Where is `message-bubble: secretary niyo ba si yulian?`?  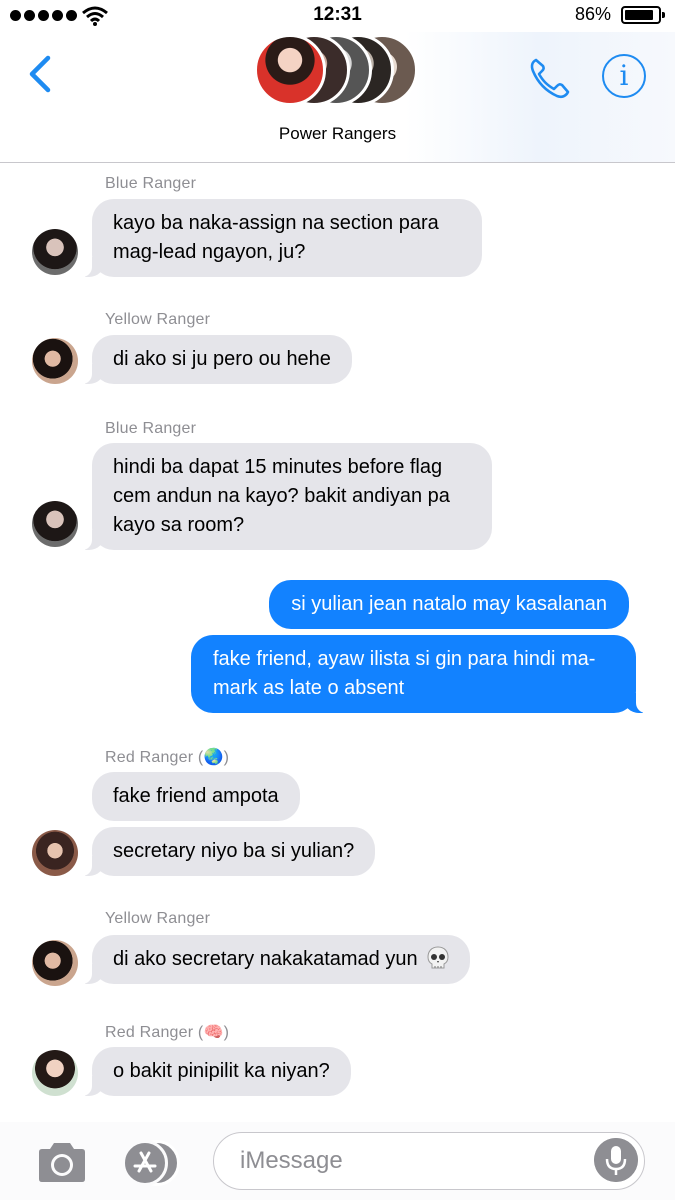
message-bubble: secretary niyo ba si yulian? is located at coordinates (227, 851).